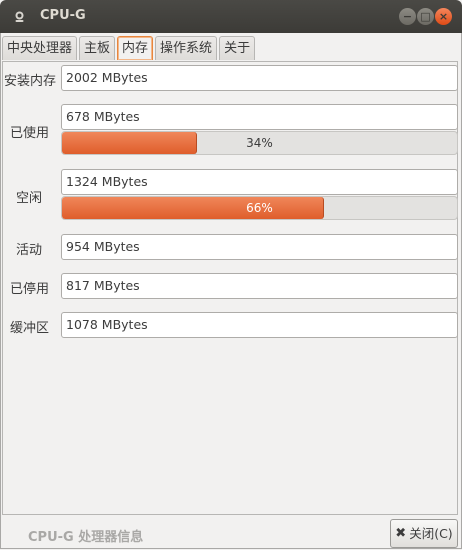  I want to click on free-memory-bar: 66%, so click(259, 208).